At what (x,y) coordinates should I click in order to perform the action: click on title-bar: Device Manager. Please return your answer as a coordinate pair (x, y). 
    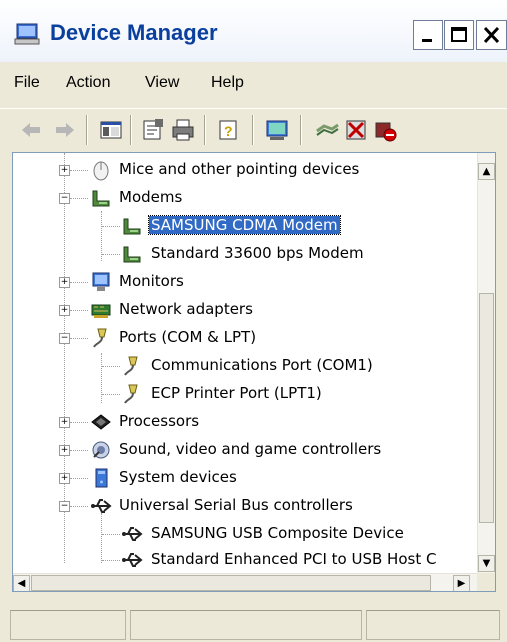
    Looking at the image, I should click on (253, 31).